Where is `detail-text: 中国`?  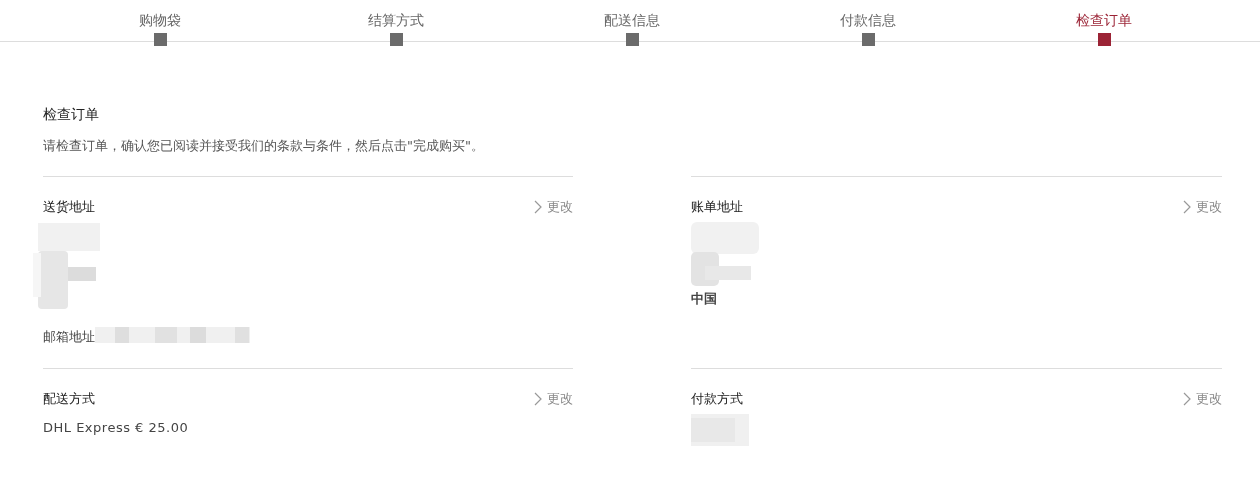 detail-text: 中国 is located at coordinates (704, 299).